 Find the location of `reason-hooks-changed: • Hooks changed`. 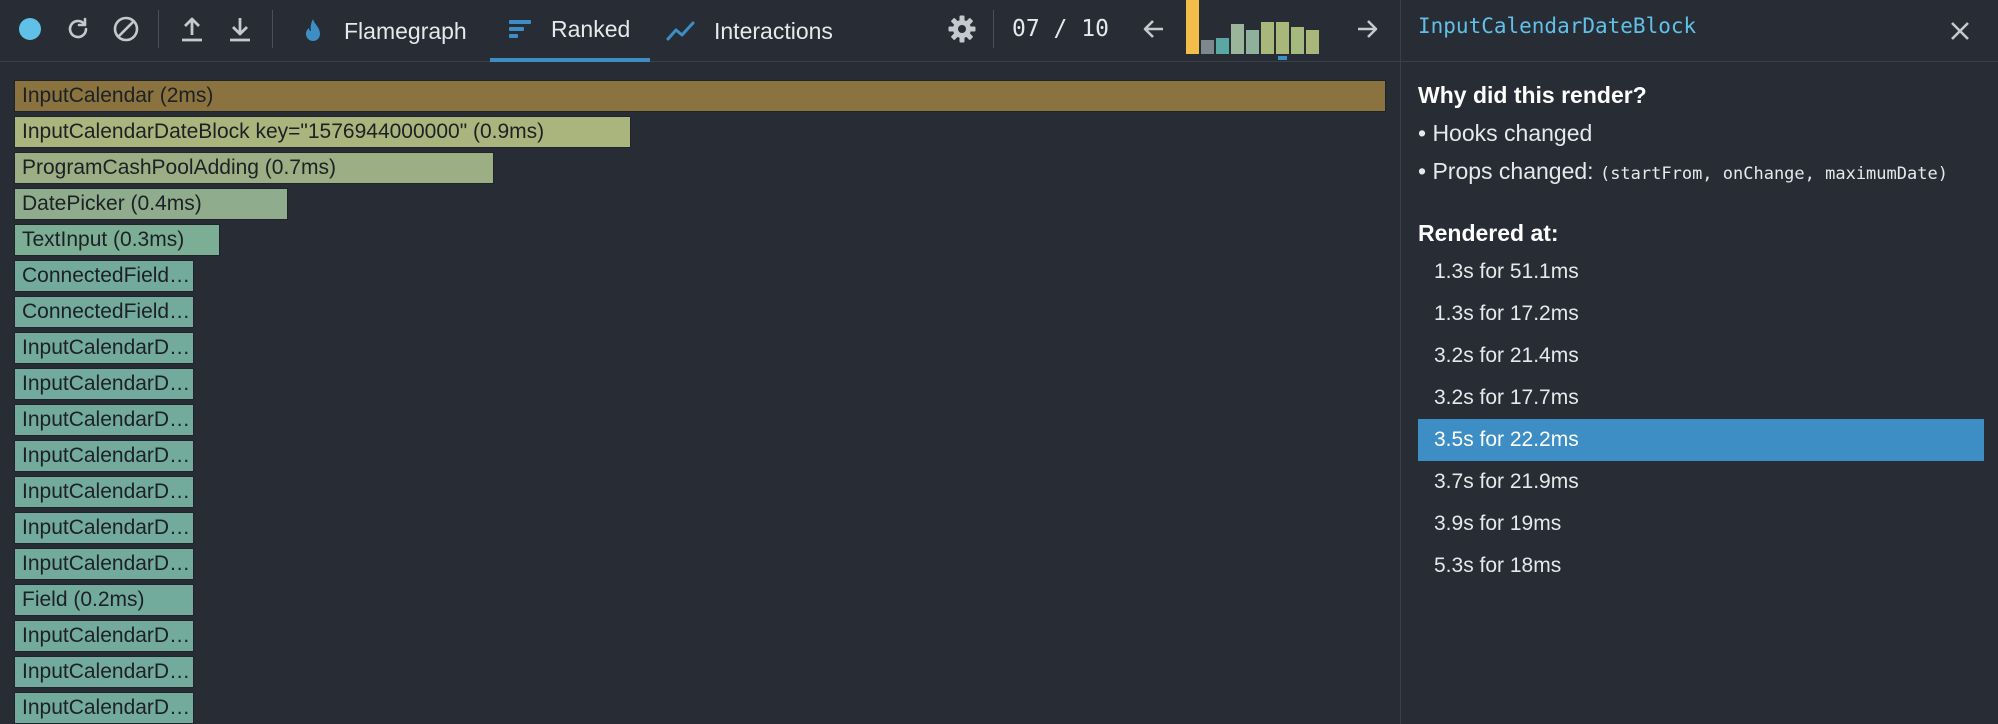

reason-hooks-changed: • Hooks changed is located at coordinates (1505, 133).